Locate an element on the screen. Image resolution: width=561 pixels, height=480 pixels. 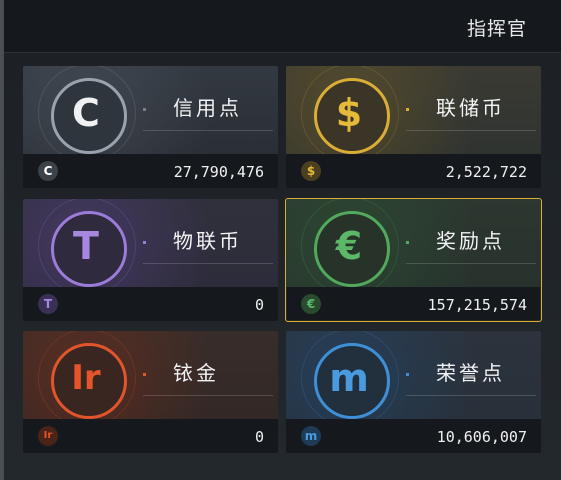
card-footer: € 157,215,574 is located at coordinates (413, 304).